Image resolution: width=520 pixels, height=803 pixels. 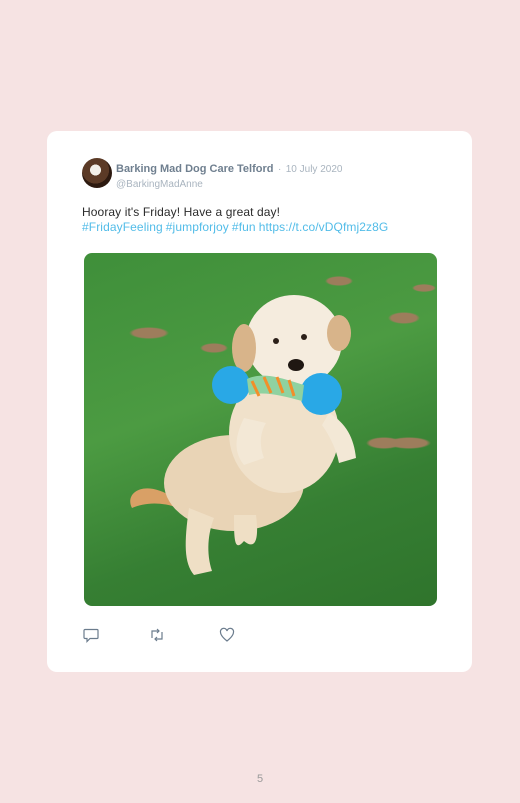 I want to click on url-link: https://t.co/vDQfmj2z8G, so click(x=324, y=227).